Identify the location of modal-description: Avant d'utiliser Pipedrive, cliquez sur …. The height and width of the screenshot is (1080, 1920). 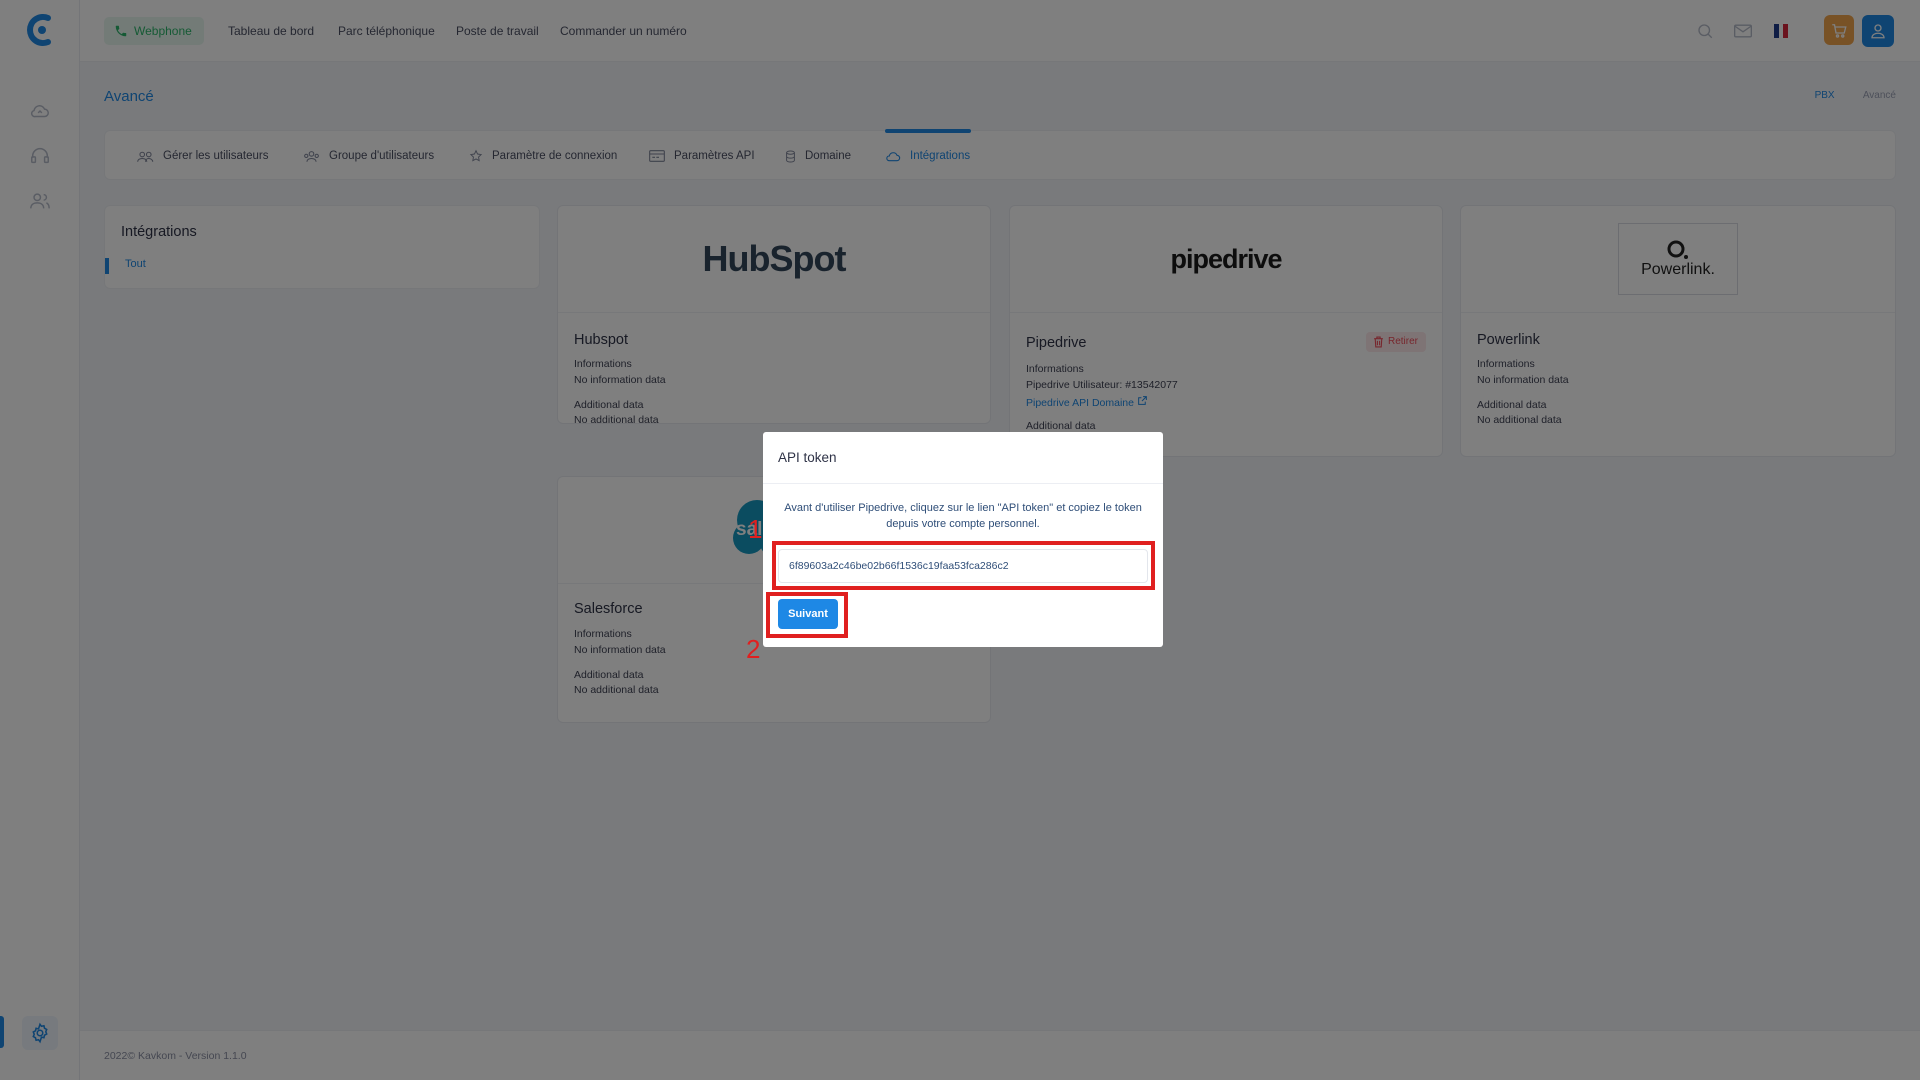
(963, 516).